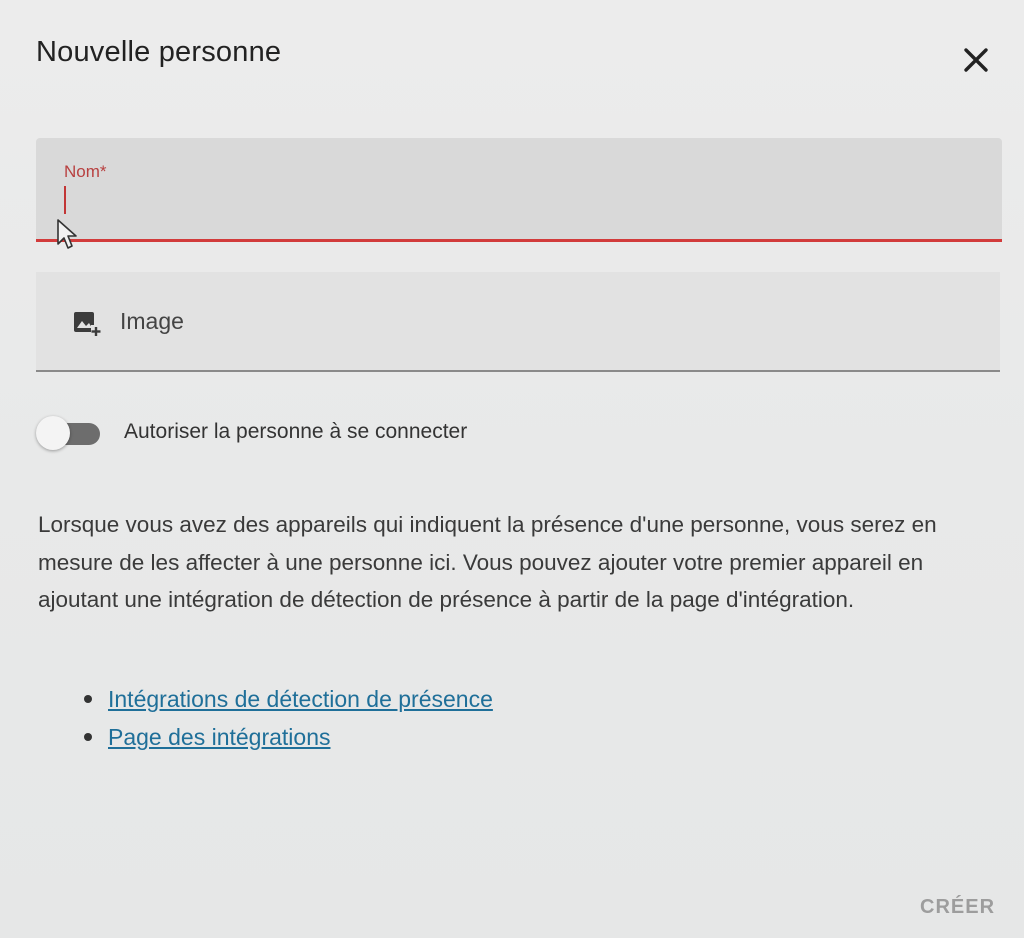 This screenshot has height=938, width=1024. I want to click on close-icon, so click(976, 60).